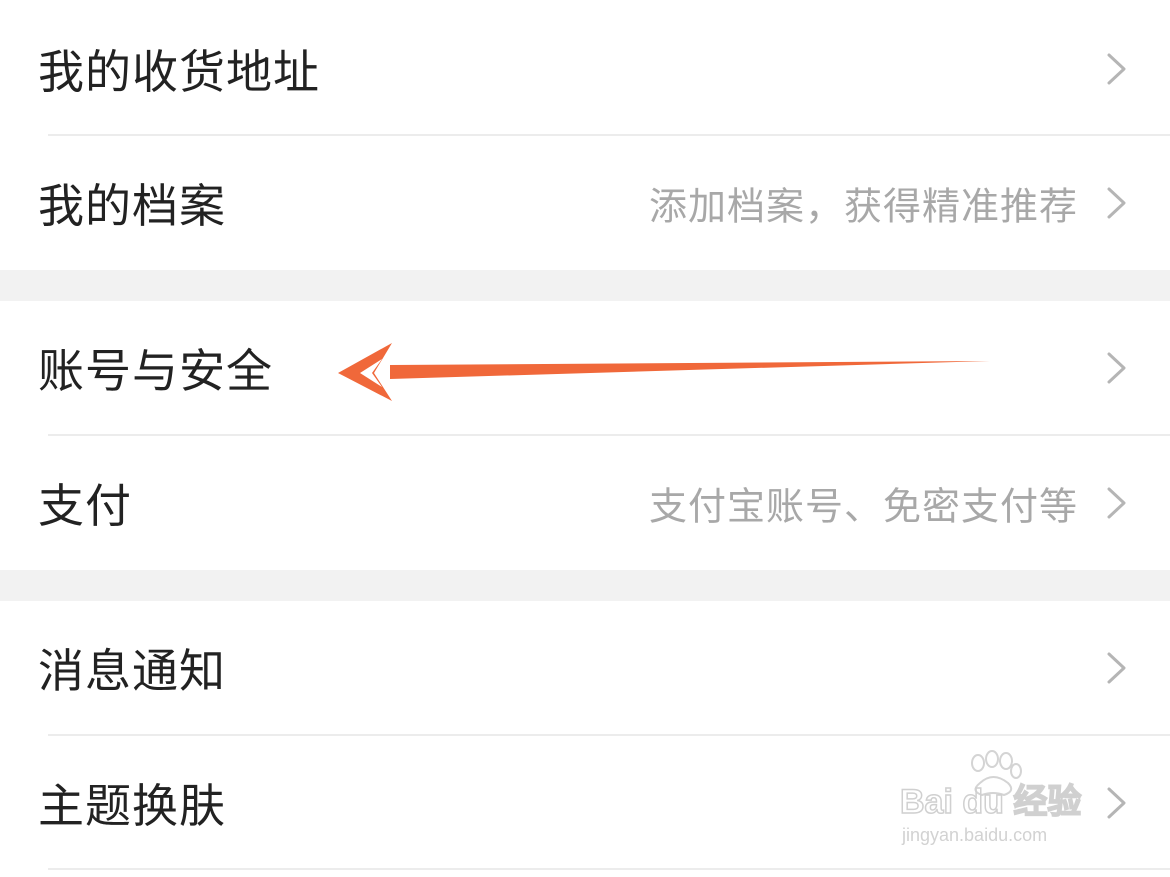 The width and height of the screenshot is (1170, 877). What do you see at coordinates (664, 372) in the screenshot?
I see `annotation-arrow-icon` at bounding box center [664, 372].